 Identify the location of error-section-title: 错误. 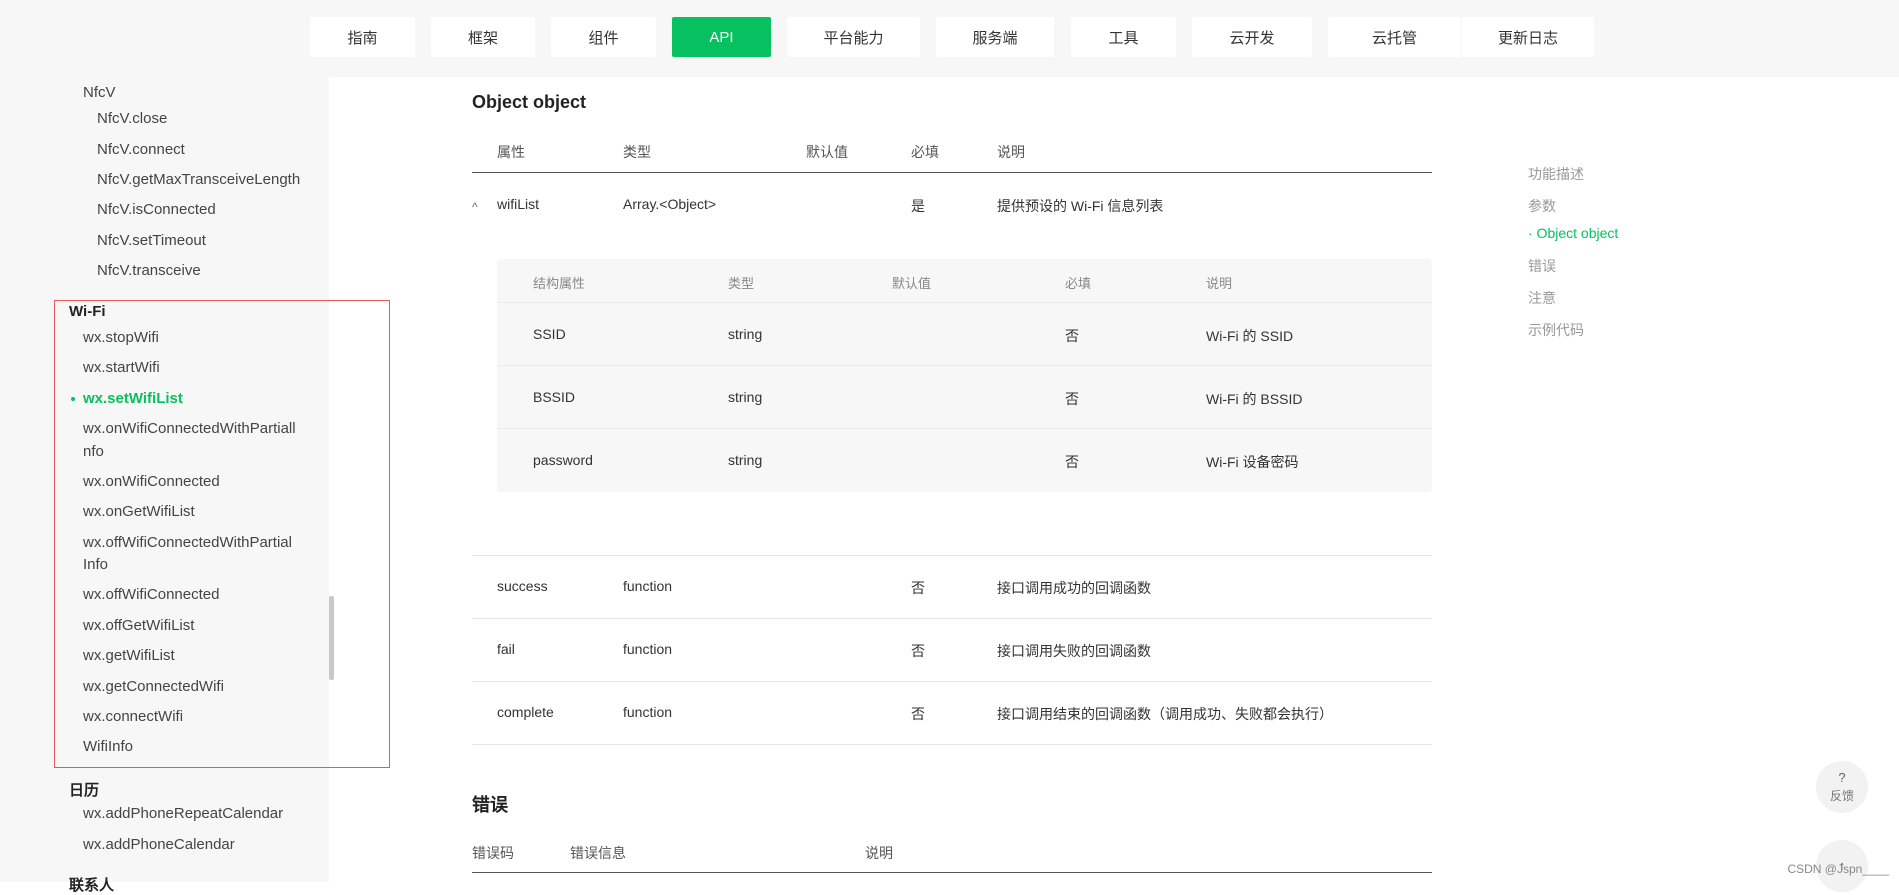
(490, 804).